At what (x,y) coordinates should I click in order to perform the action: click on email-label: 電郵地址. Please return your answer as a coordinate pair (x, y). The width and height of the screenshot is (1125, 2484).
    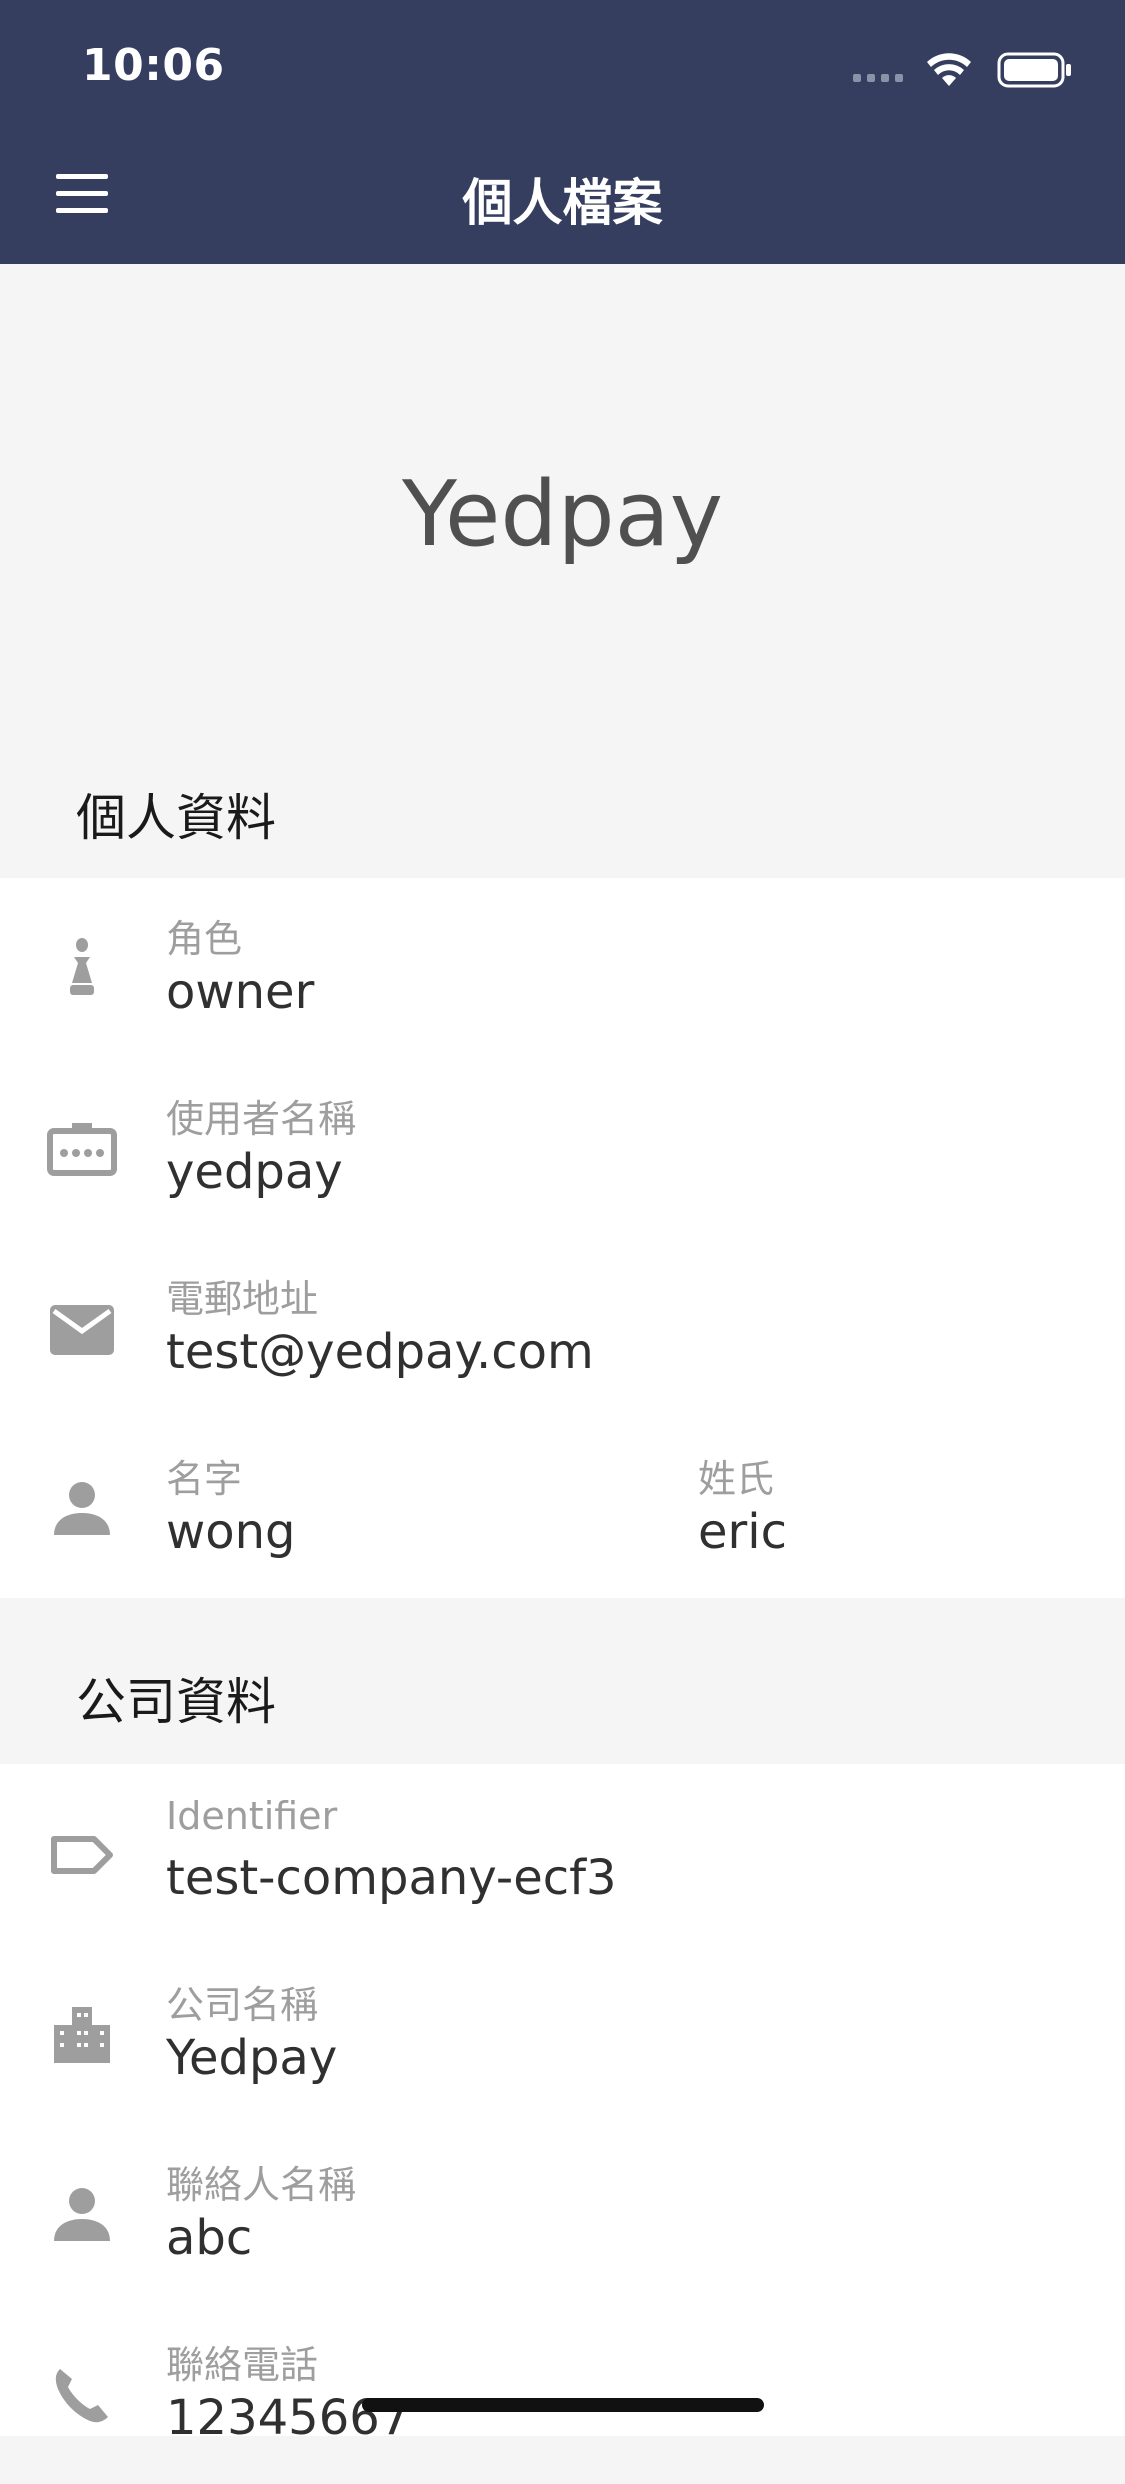
    Looking at the image, I should click on (242, 1299).